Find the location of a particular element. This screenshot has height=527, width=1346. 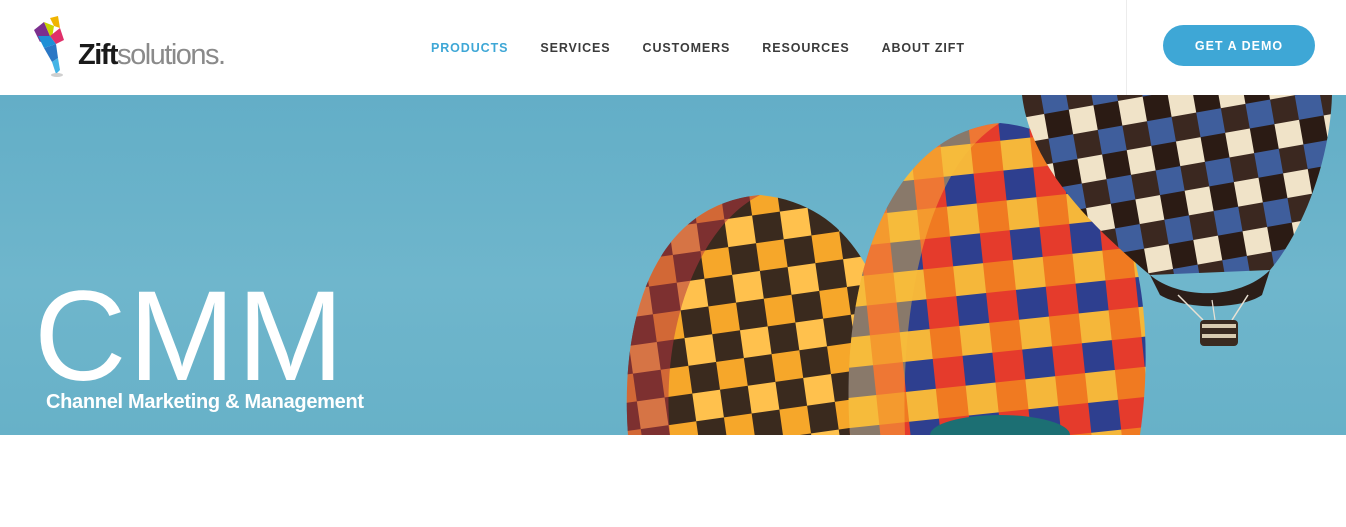

nav-about-zift: ABOUT ZIFT is located at coordinates (923, 48).